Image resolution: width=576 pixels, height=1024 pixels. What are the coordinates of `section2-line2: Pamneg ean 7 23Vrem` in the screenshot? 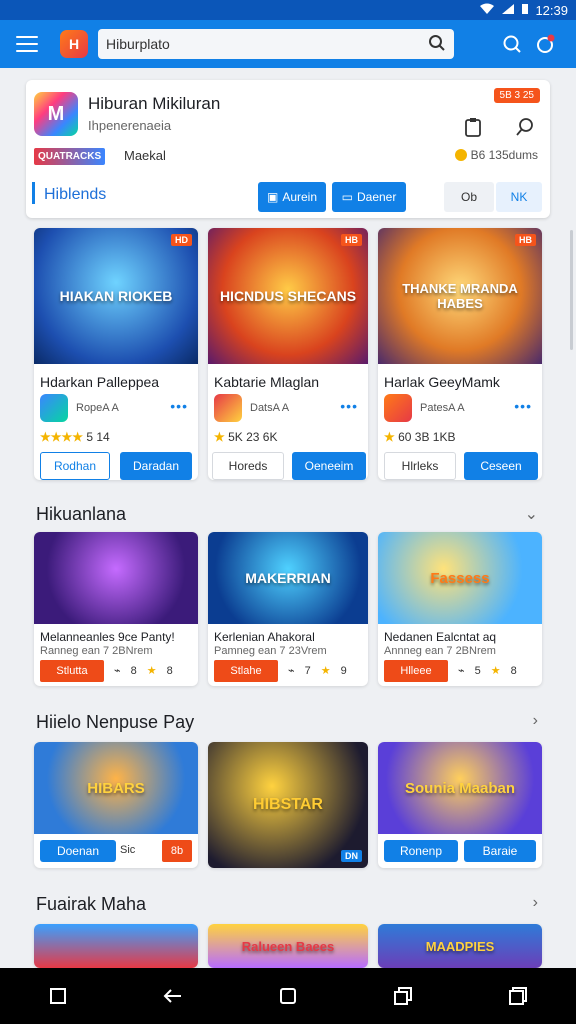 It's located at (270, 651).